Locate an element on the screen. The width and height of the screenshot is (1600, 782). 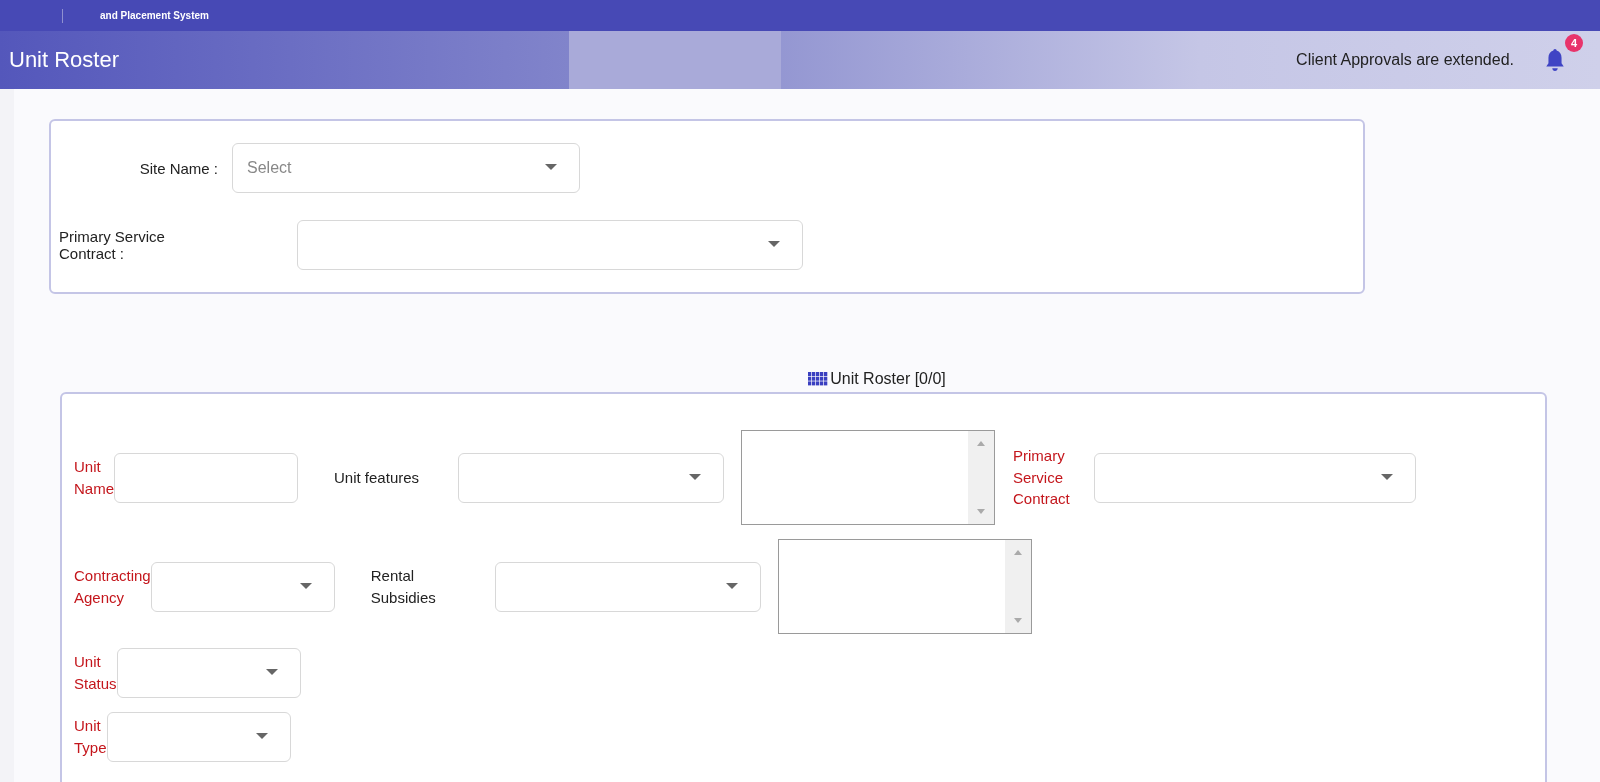
notice-message: Client Approvals are extended. is located at coordinates (1405, 60).